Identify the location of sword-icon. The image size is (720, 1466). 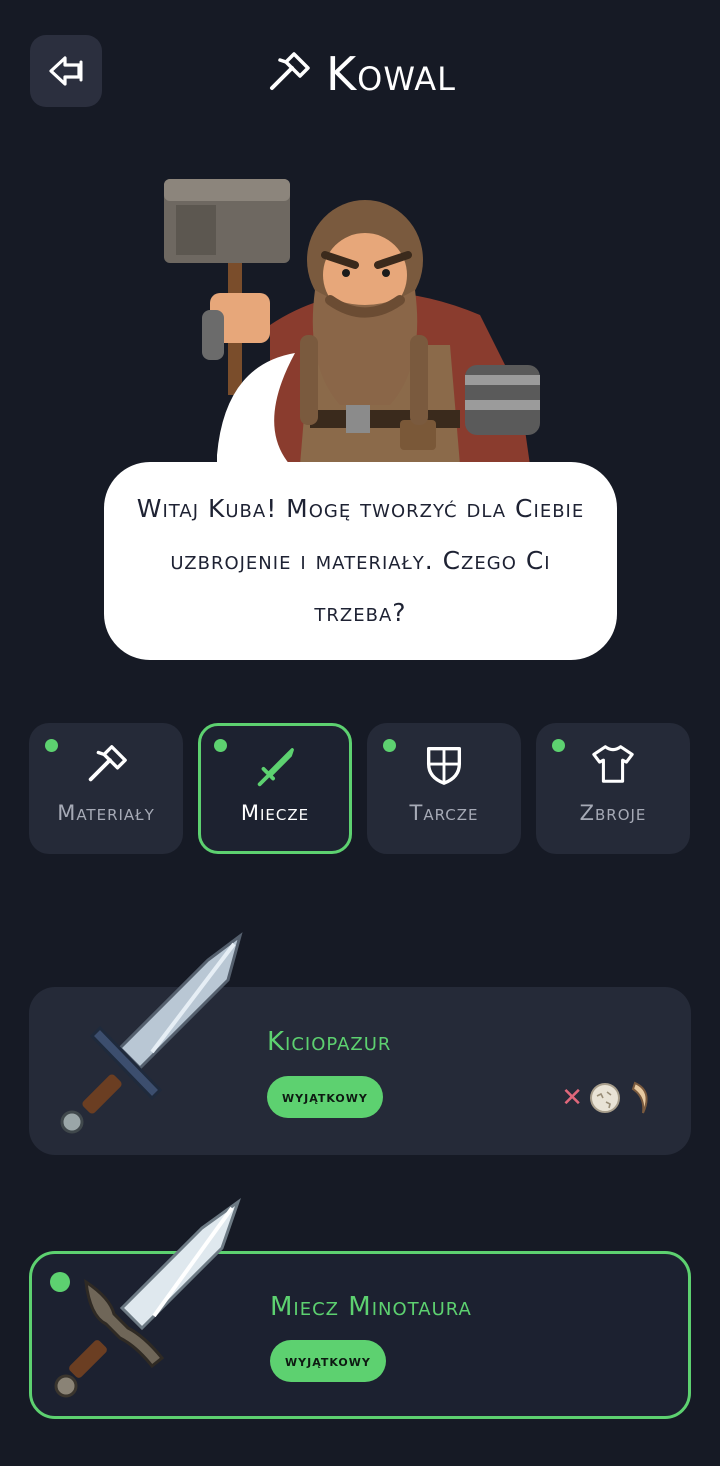
(275, 767).